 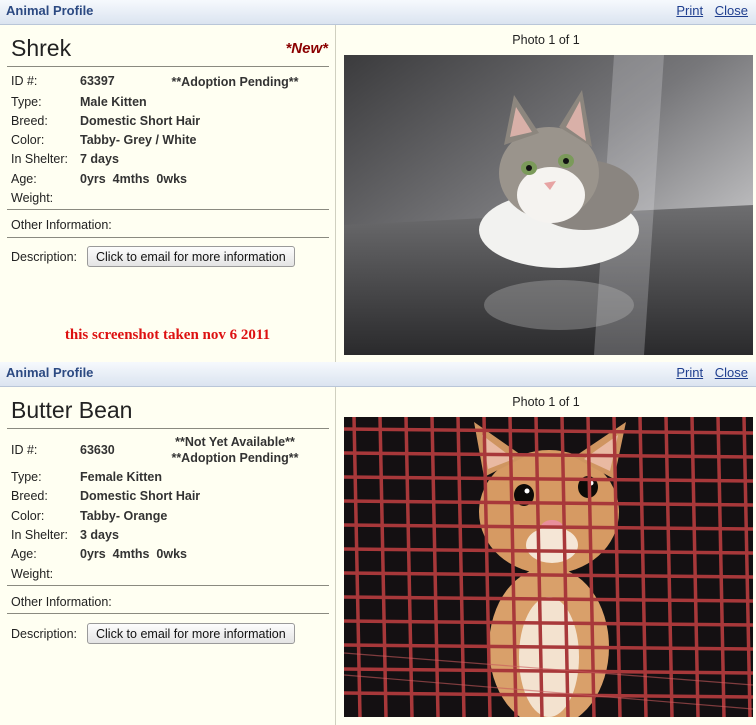 I want to click on shelter-row: In Shelter: 3 days, so click(x=65, y=535).